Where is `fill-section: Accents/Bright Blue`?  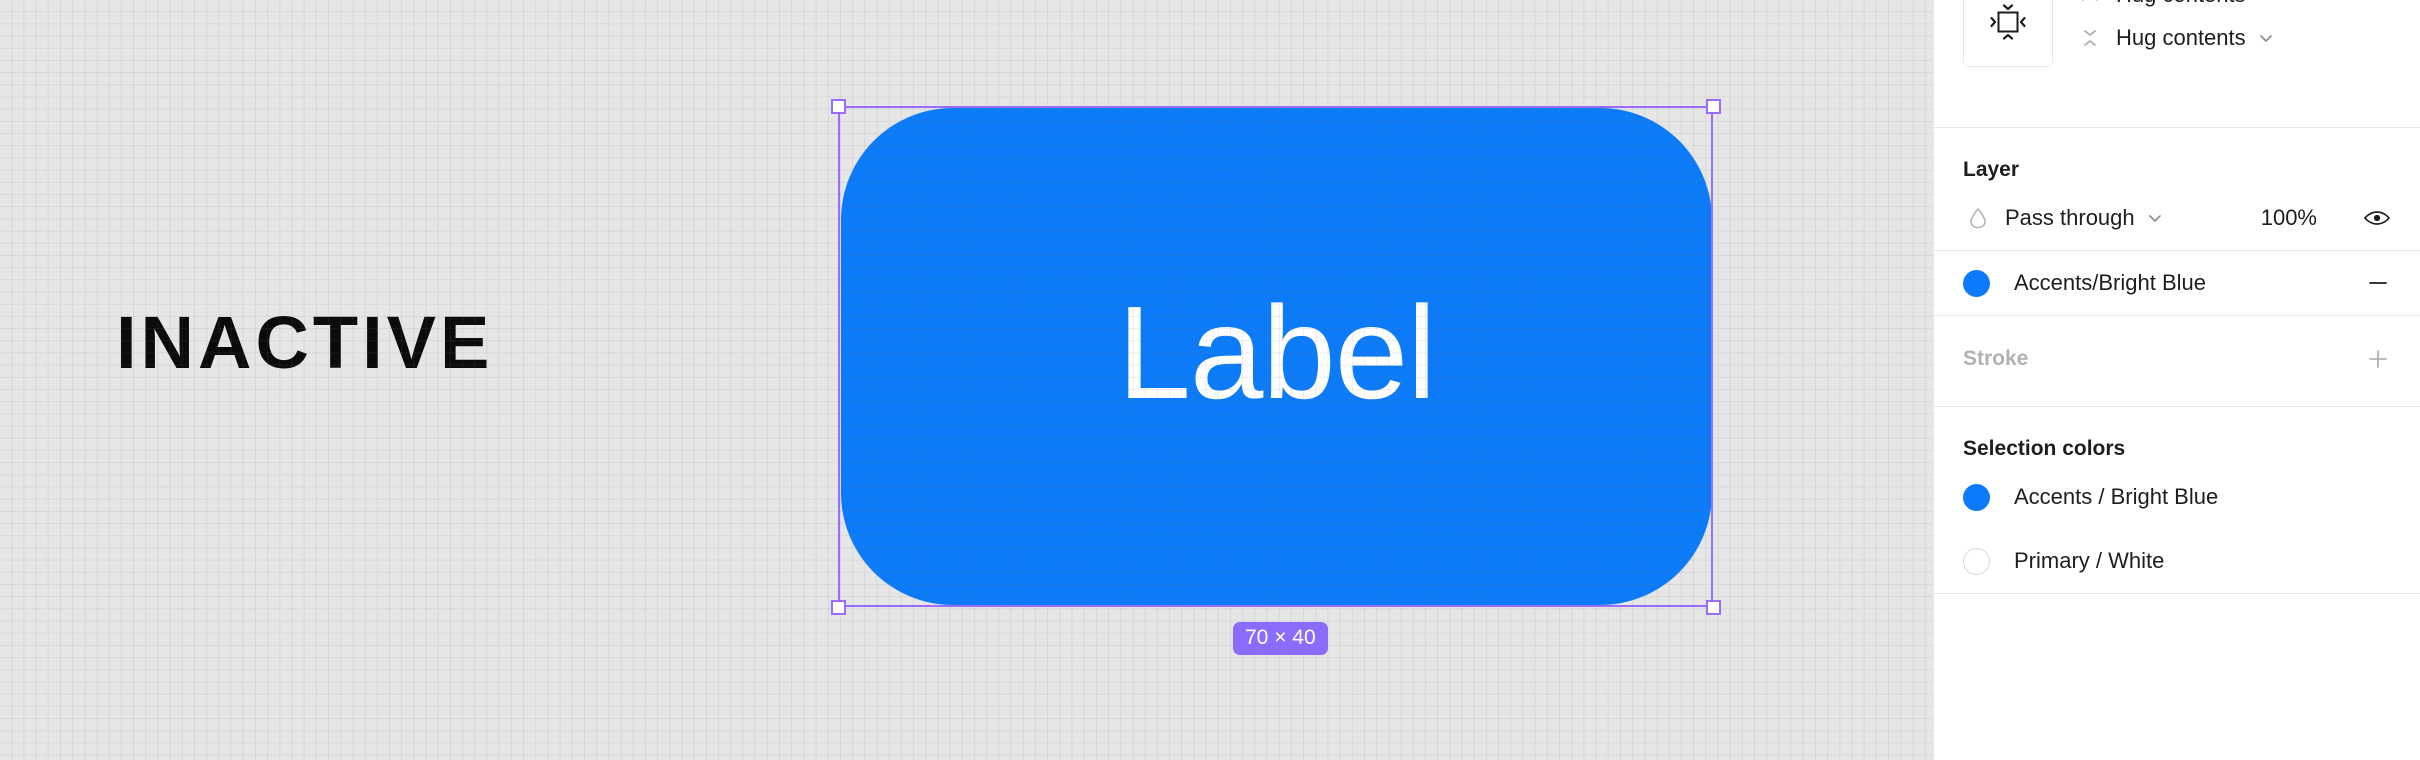 fill-section: Accents/Bright Blue is located at coordinates (2177, 283).